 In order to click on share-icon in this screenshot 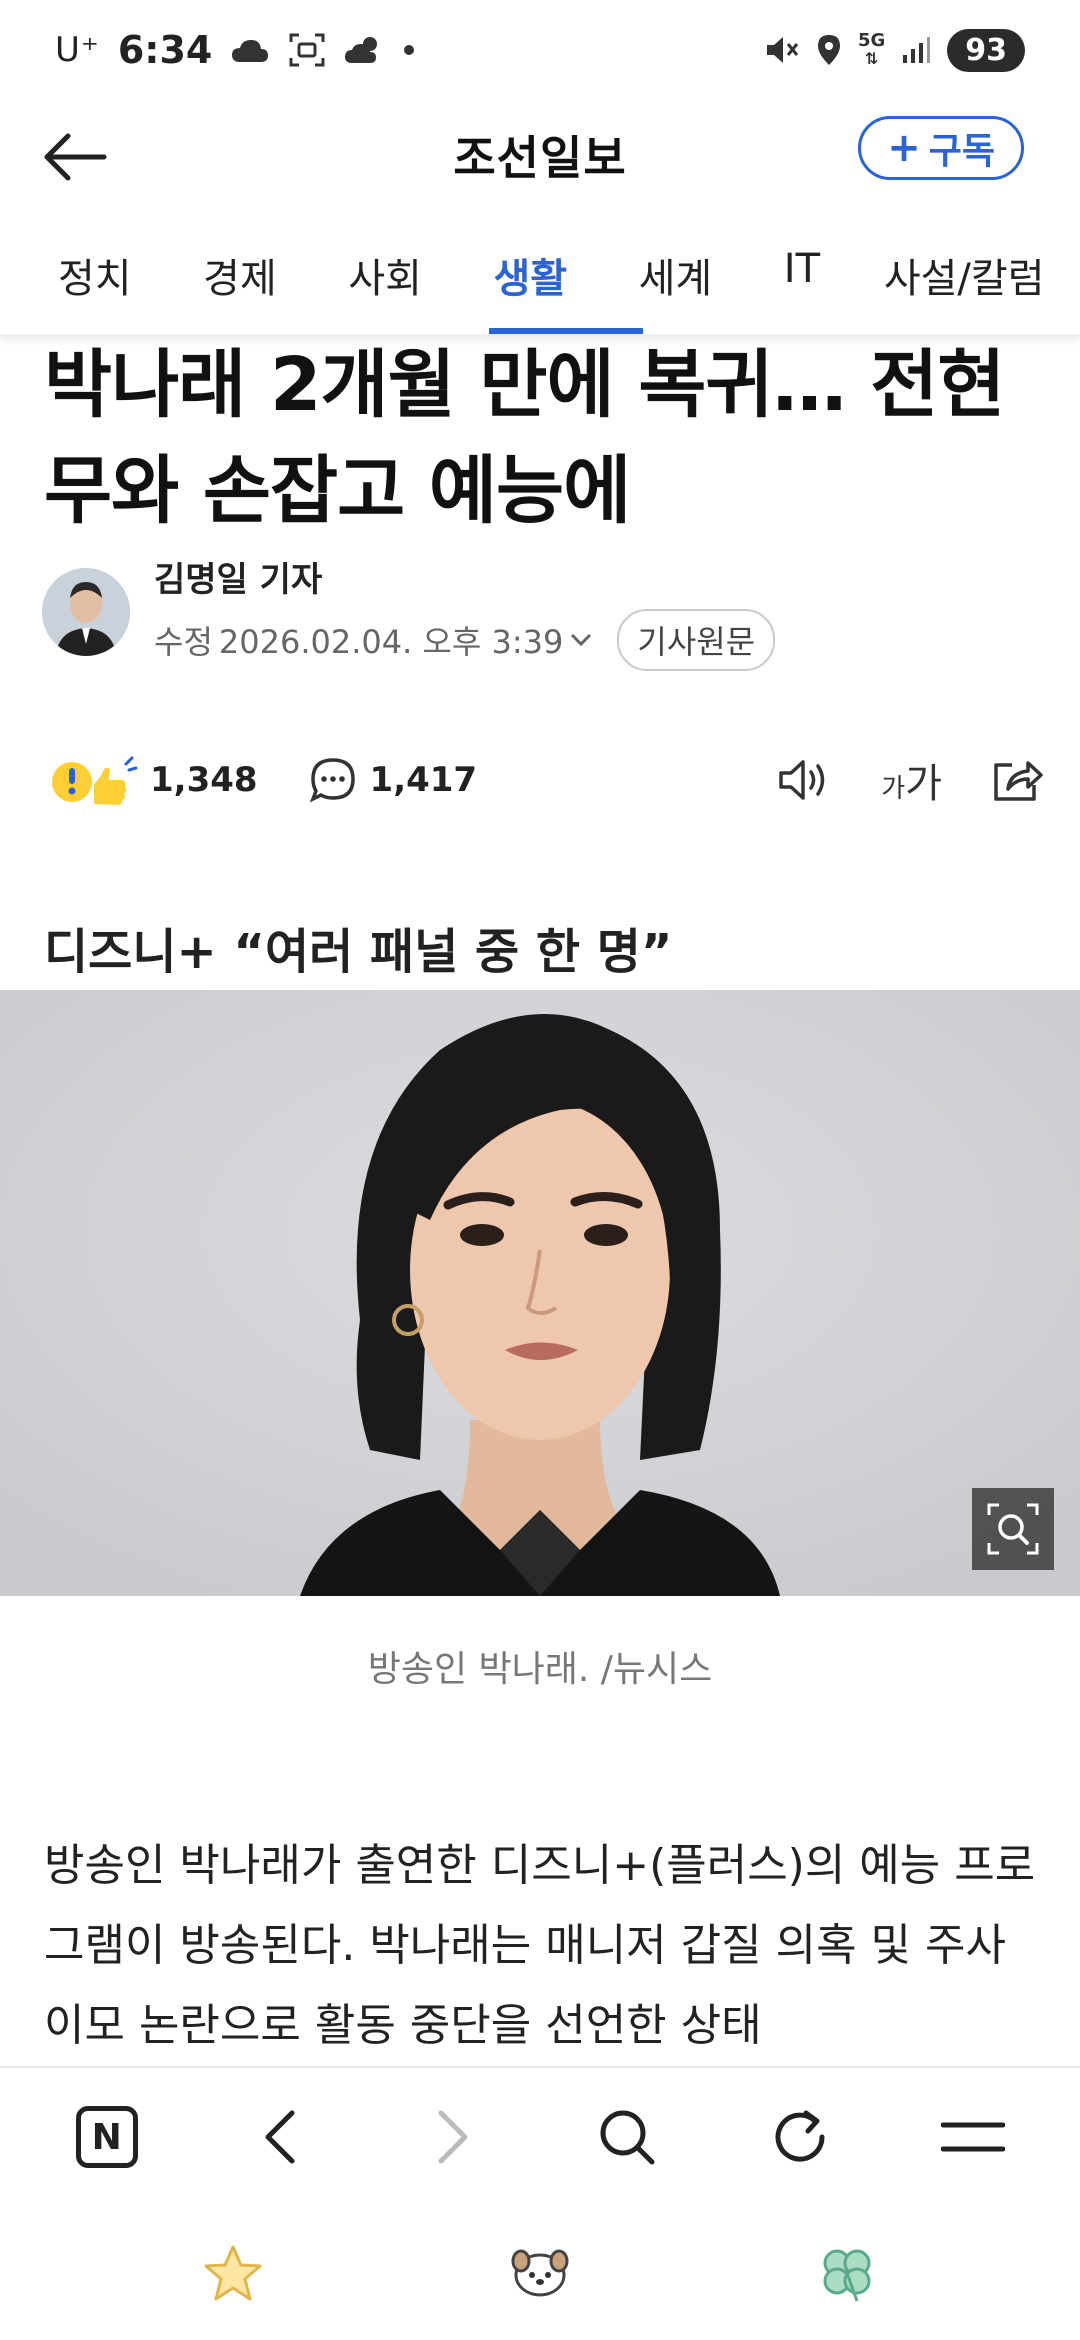, I will do `click(1018, 781)`.